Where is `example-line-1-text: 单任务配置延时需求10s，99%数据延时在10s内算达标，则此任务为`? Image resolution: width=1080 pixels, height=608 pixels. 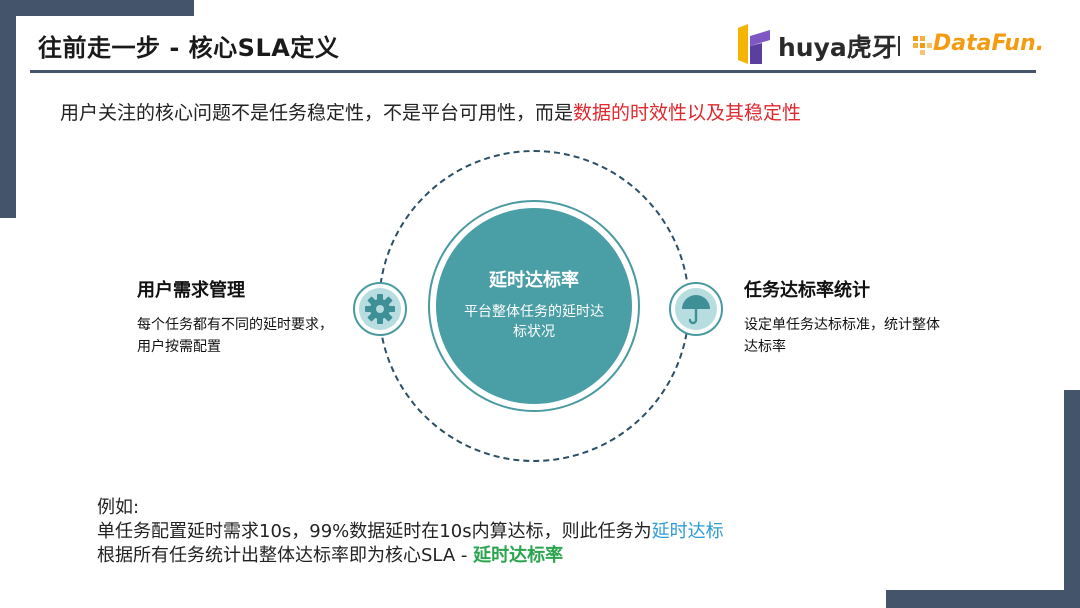
example-line-1-text: 单任务配置延时需求10s，99%数据延时在10s内算达标，则此任务为 is located at coordinates (374, 531).